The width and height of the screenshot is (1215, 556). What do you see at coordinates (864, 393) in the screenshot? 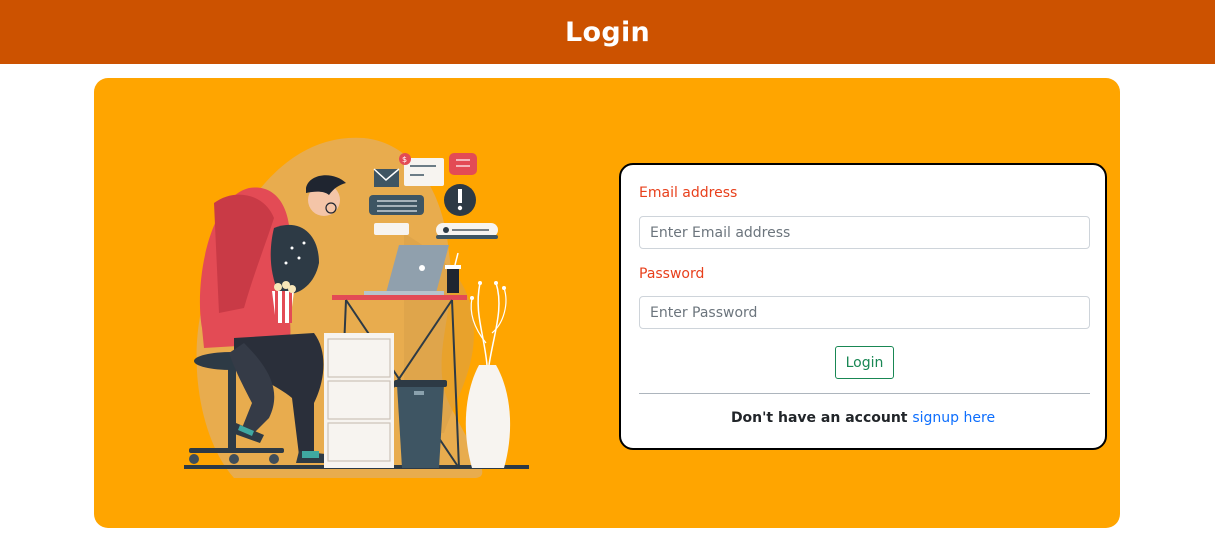
I see `divider` at bounding box center [864, 393].